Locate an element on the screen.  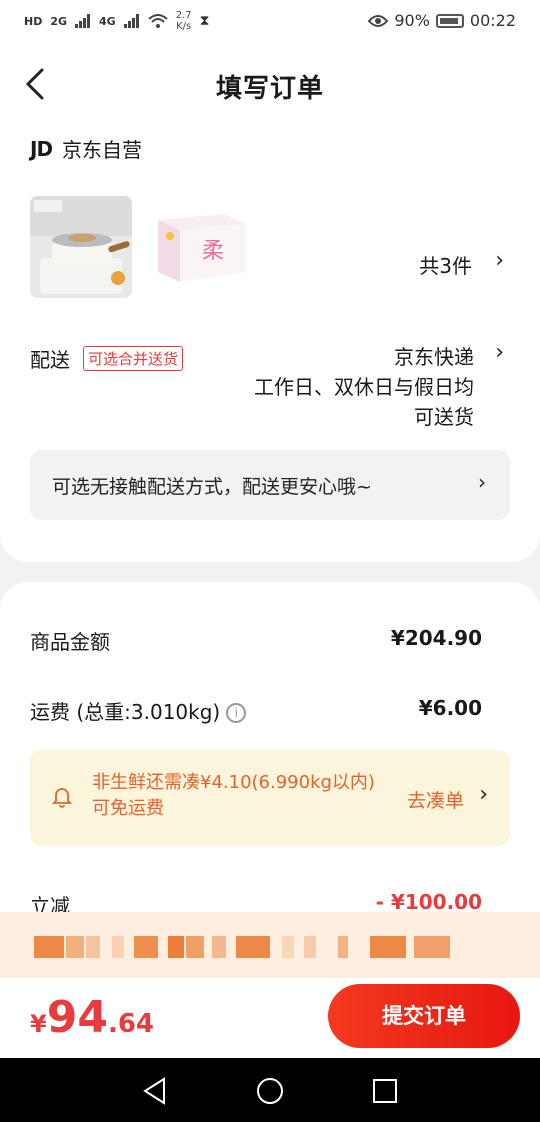
jd-logo: JD is located at coordinates (41, 148).